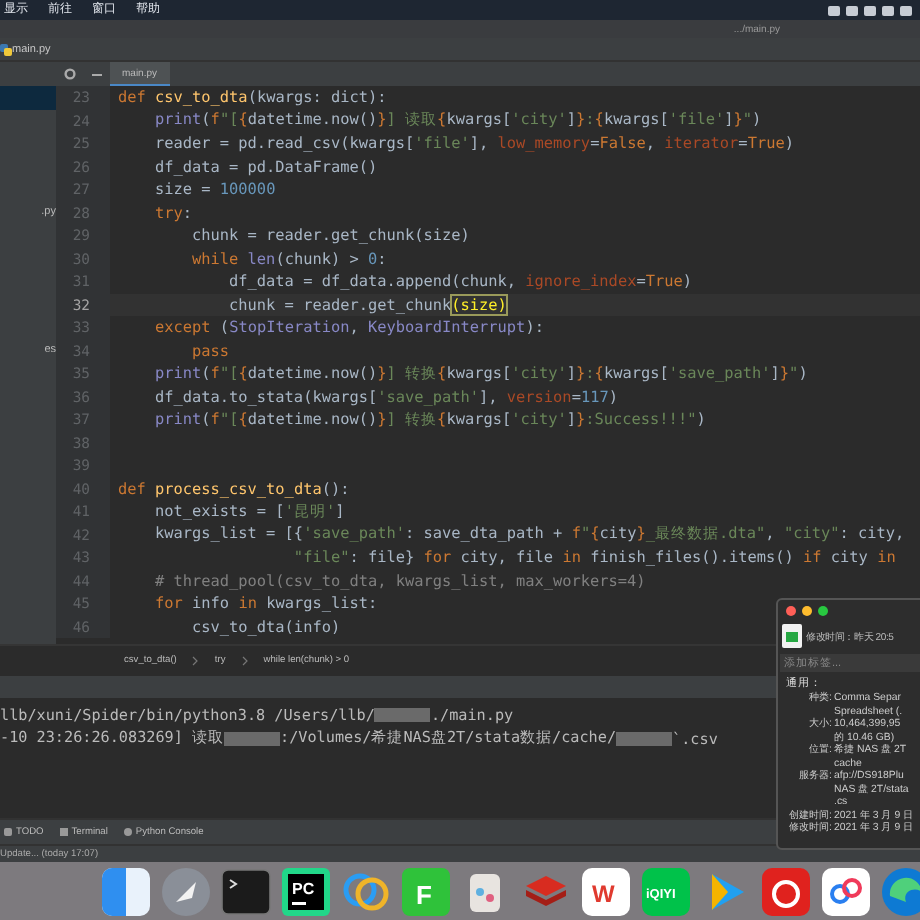  What do you see at coordinates (792, 636) in the screenshot?
I see `spreadsheet-file-icon` at bounding box center [792, 636].